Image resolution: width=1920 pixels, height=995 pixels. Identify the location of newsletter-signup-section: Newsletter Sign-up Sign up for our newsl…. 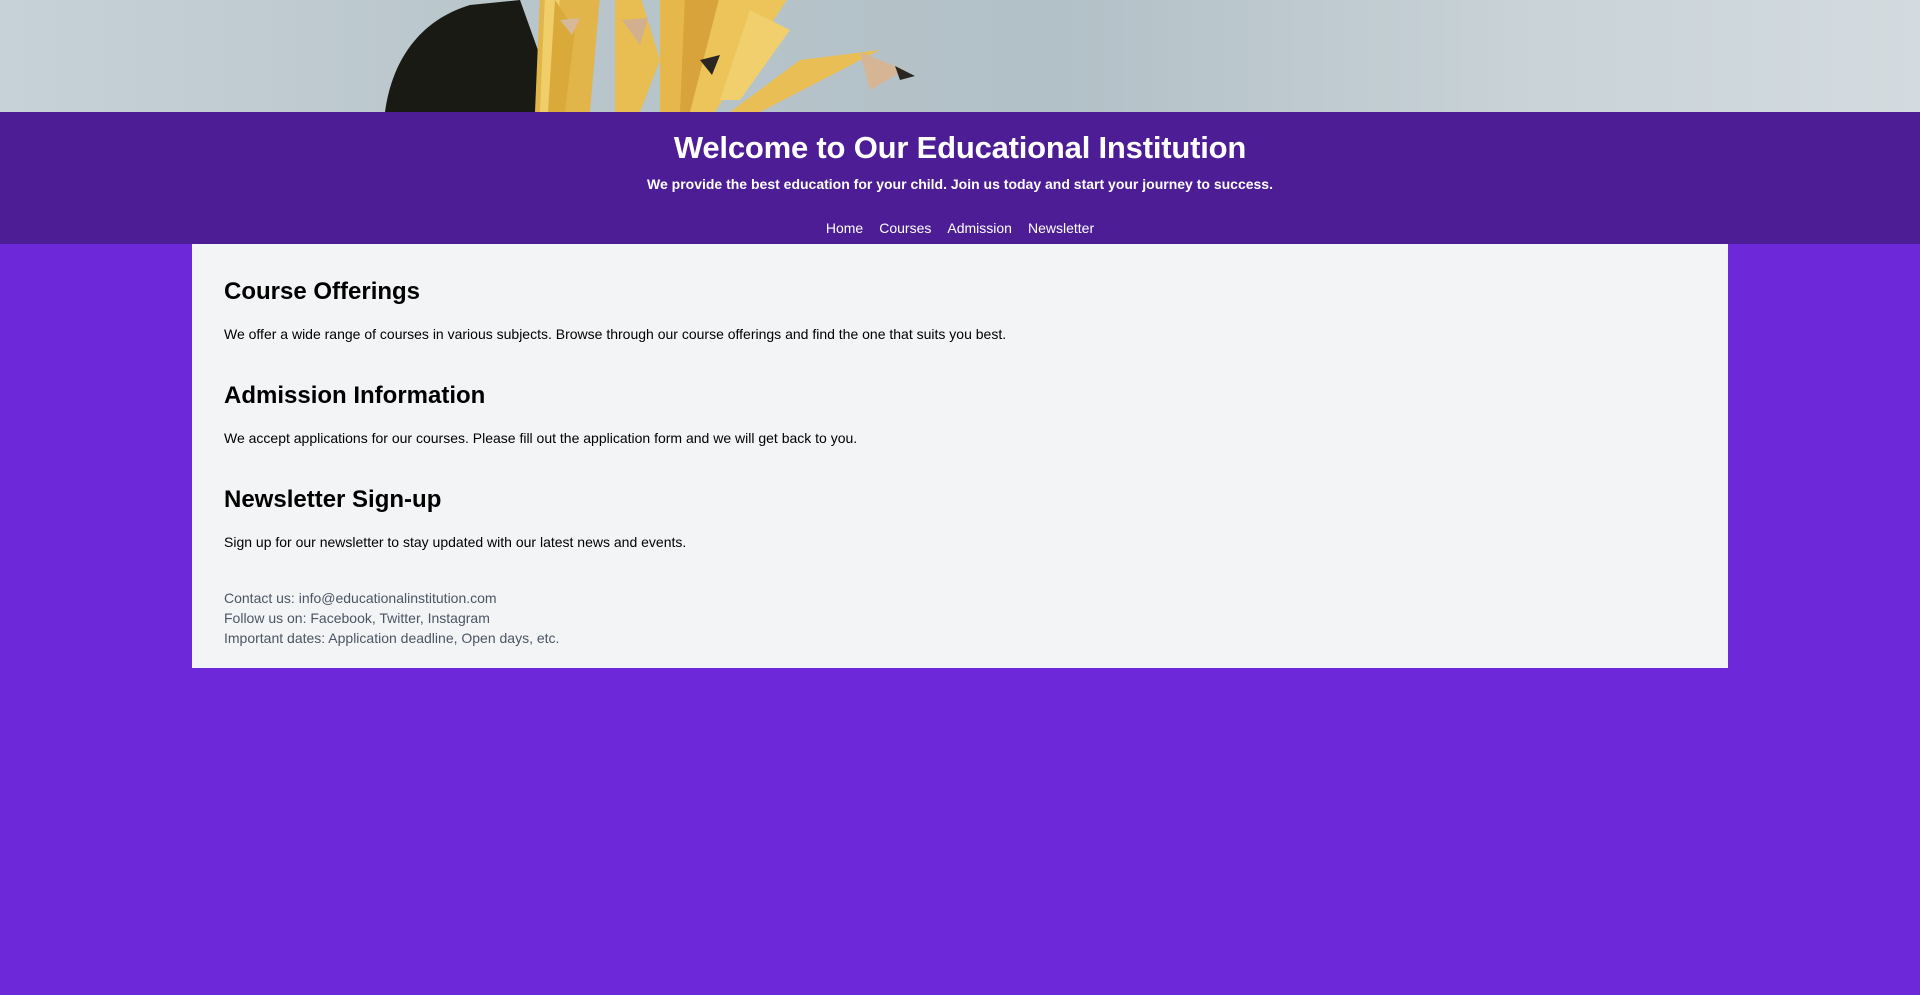
(960, 518).